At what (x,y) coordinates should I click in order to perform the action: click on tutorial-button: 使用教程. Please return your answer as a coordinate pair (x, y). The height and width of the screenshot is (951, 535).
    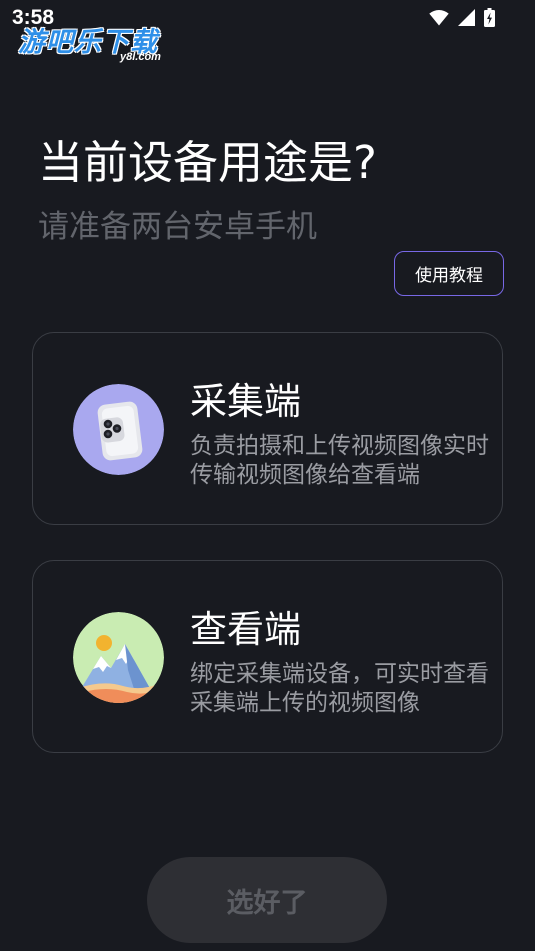
    Looking at the image, I should click on (449, 273).